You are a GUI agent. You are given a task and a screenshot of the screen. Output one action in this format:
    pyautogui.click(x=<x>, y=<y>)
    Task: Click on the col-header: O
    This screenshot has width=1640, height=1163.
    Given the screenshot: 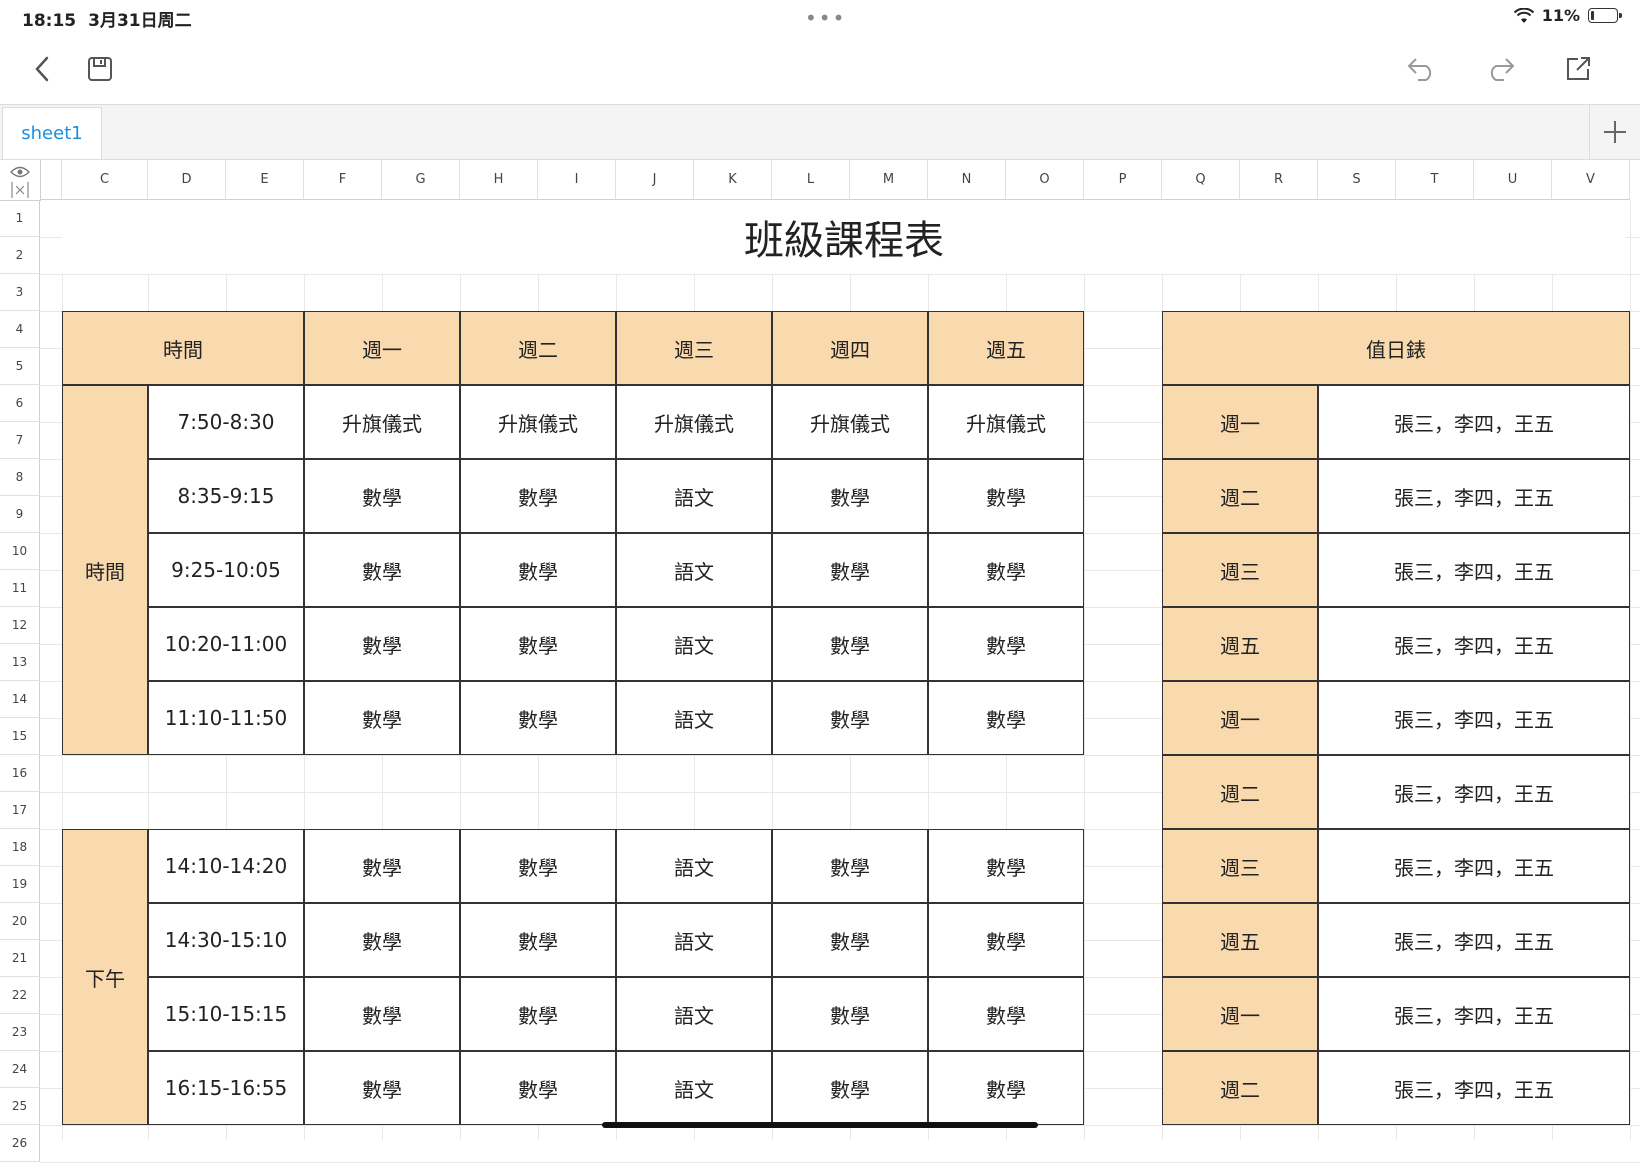 What is the action you would take?
    pyautogui.click(x=1045, y=180)
    